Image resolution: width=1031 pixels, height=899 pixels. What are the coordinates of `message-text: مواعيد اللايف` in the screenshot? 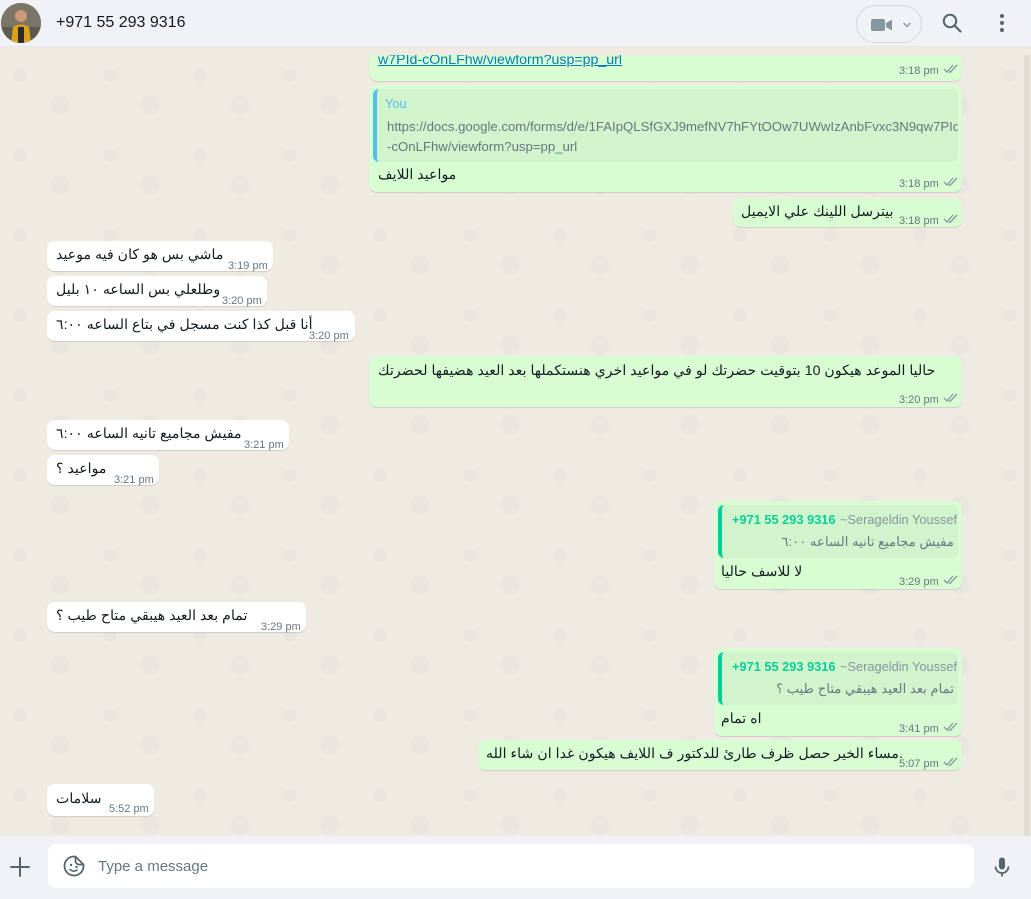 It's located at (417, 175).